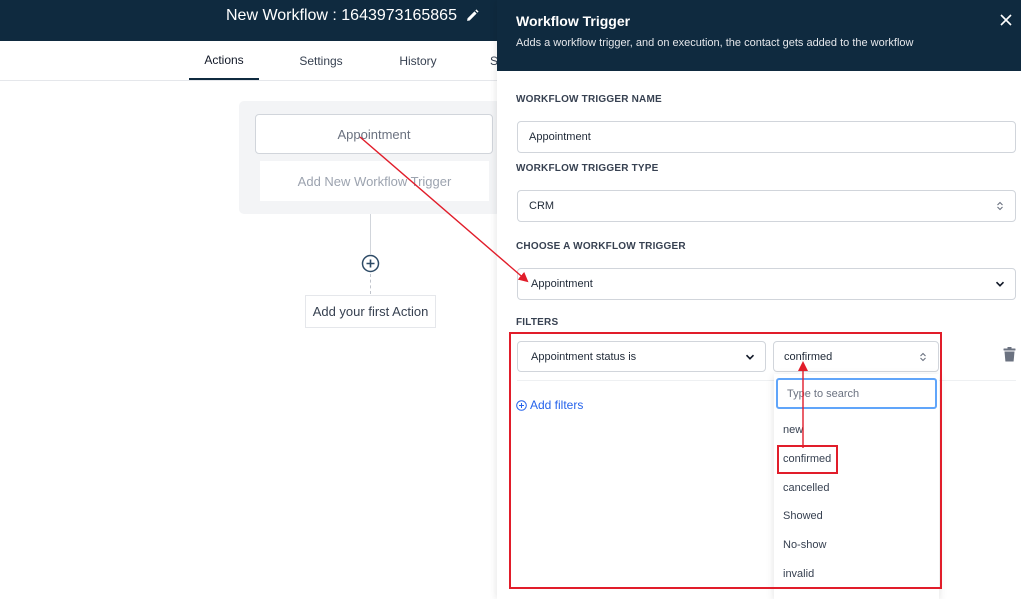 Image resolution: width=1021 pixels, height=599 pixels. I want to click on plus-circle-icon, so click(370, 263).